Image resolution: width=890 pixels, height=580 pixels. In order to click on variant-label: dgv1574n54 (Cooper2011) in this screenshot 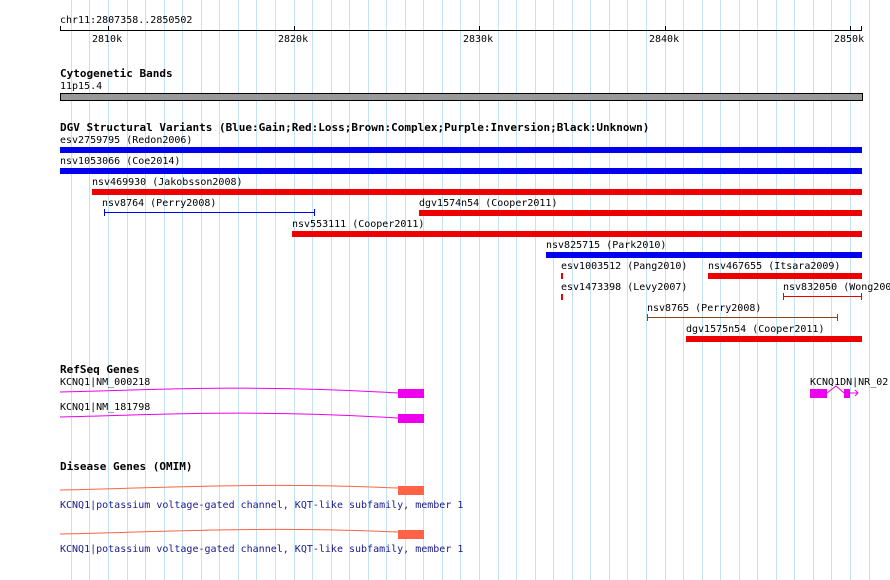, I will do `click(488, 203)`.